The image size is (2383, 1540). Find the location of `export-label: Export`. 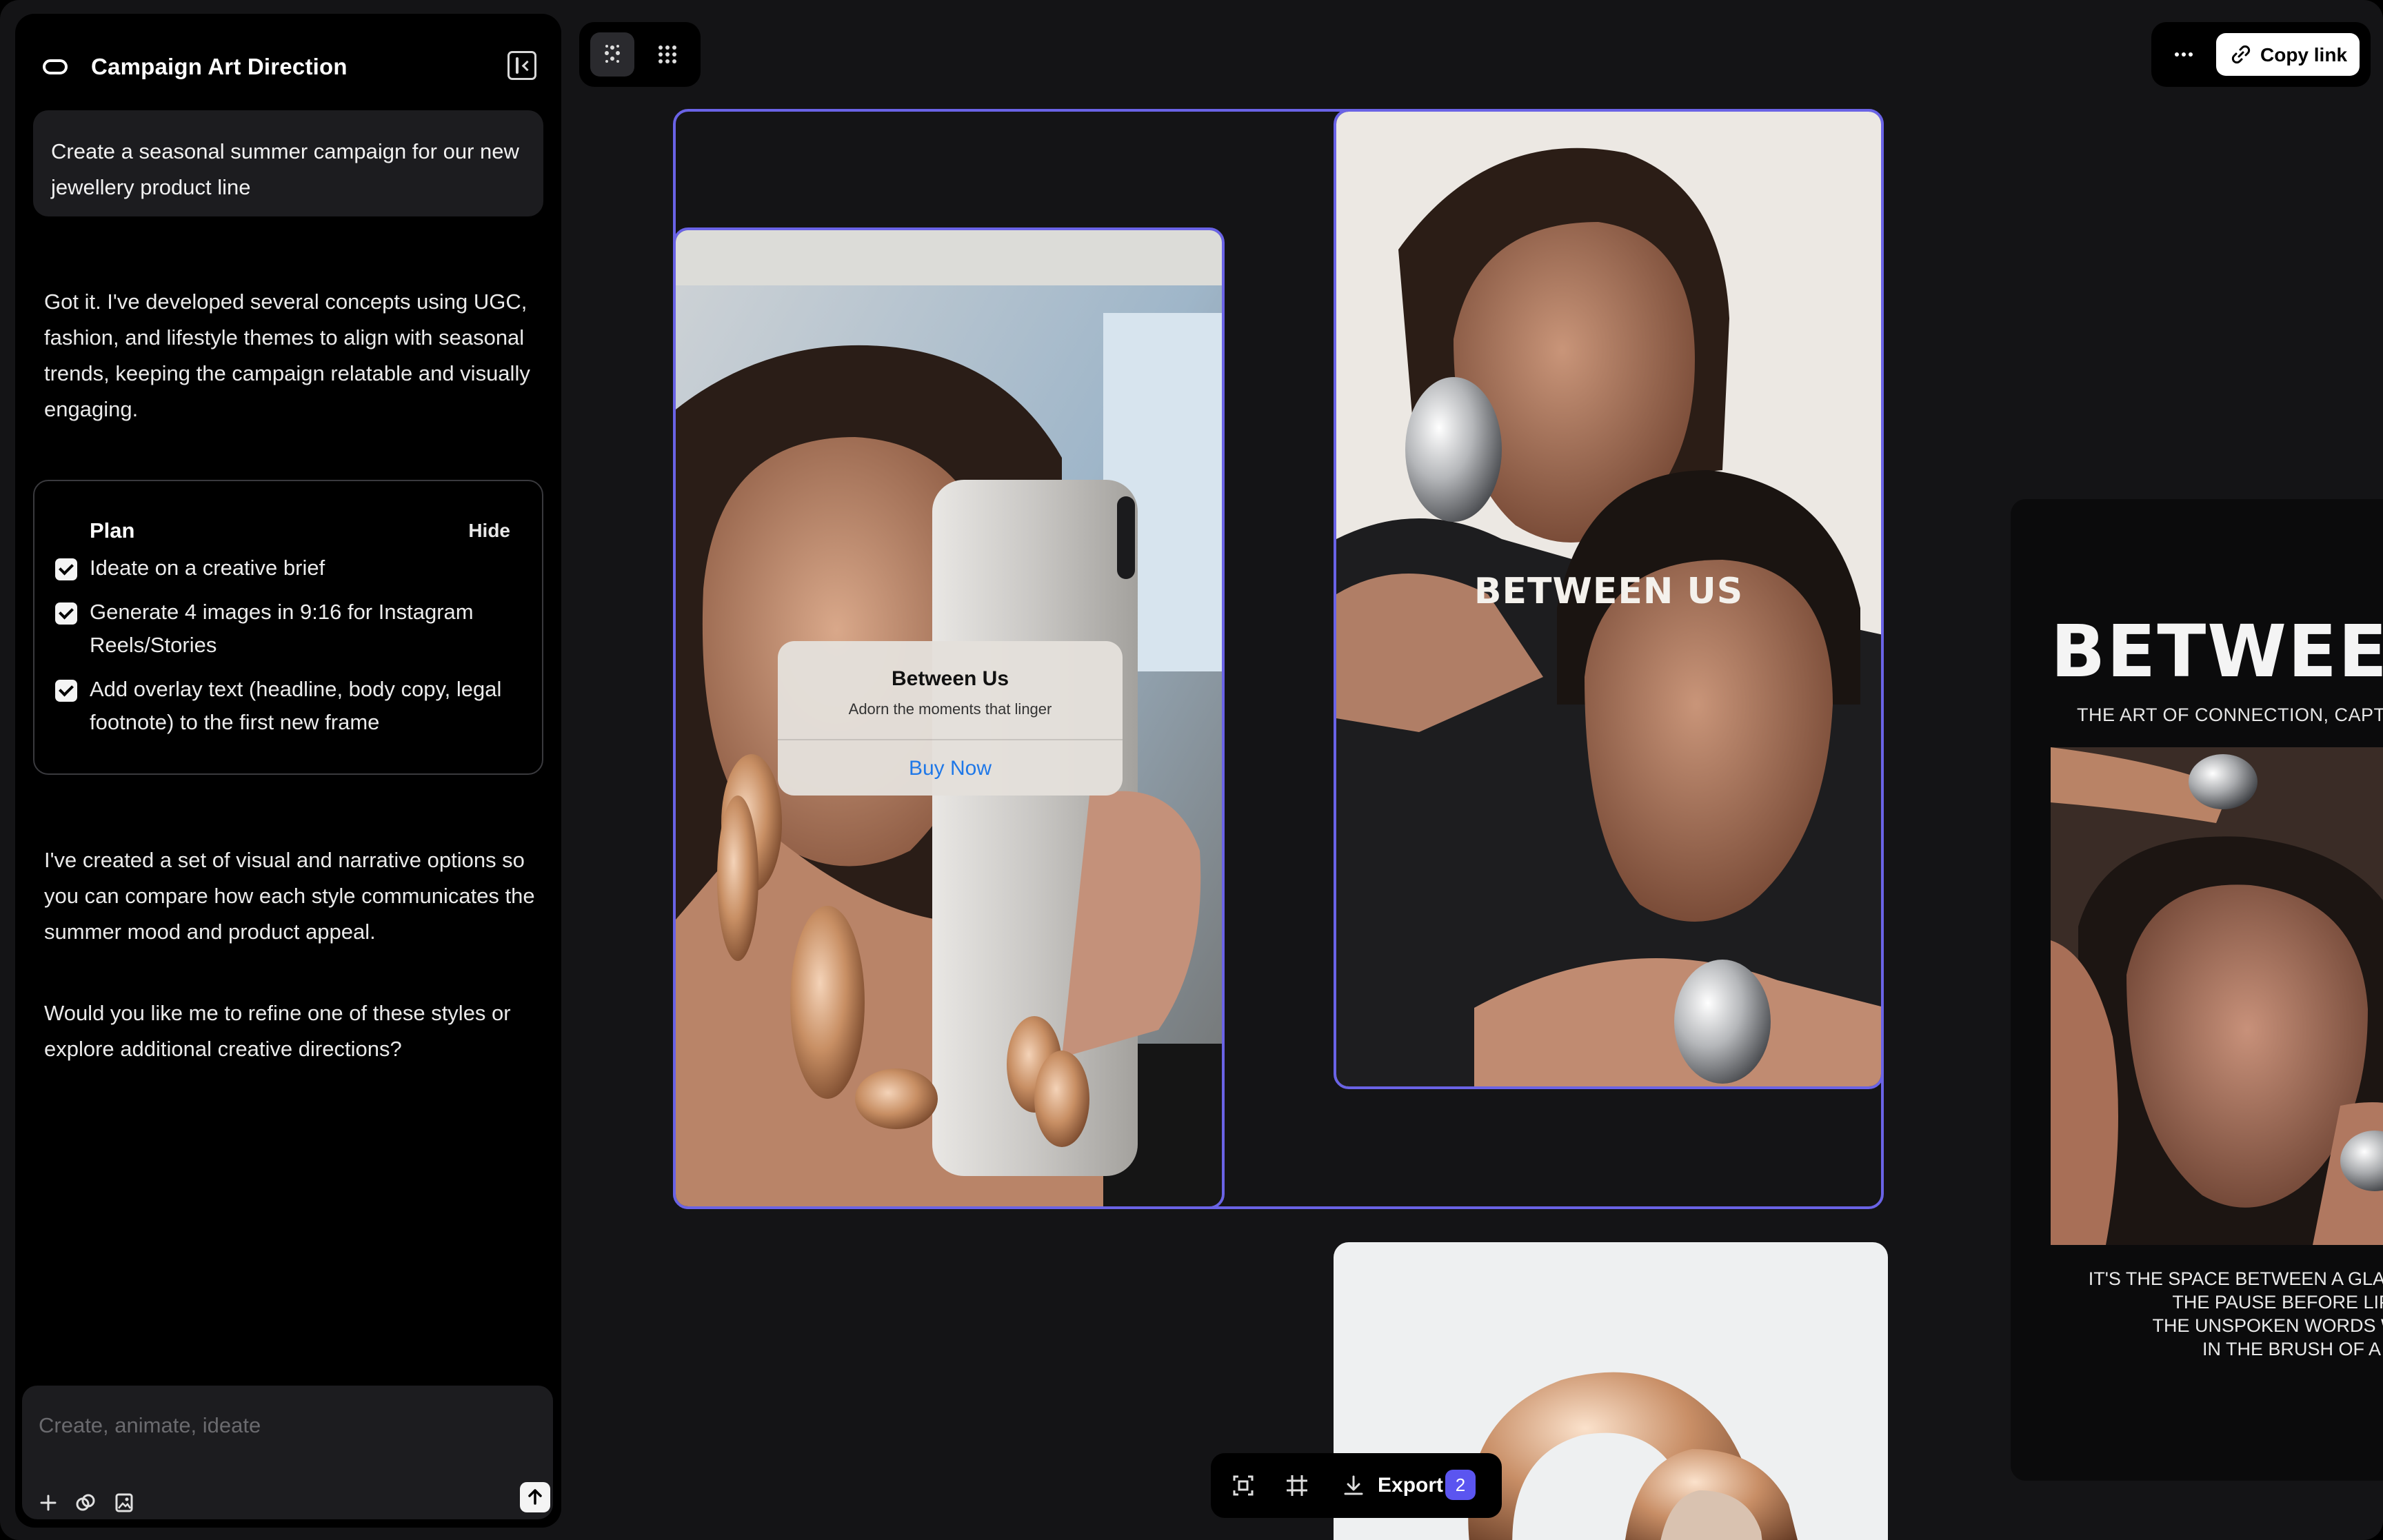

export-label: Export is located at coordinates (1411, 1486).